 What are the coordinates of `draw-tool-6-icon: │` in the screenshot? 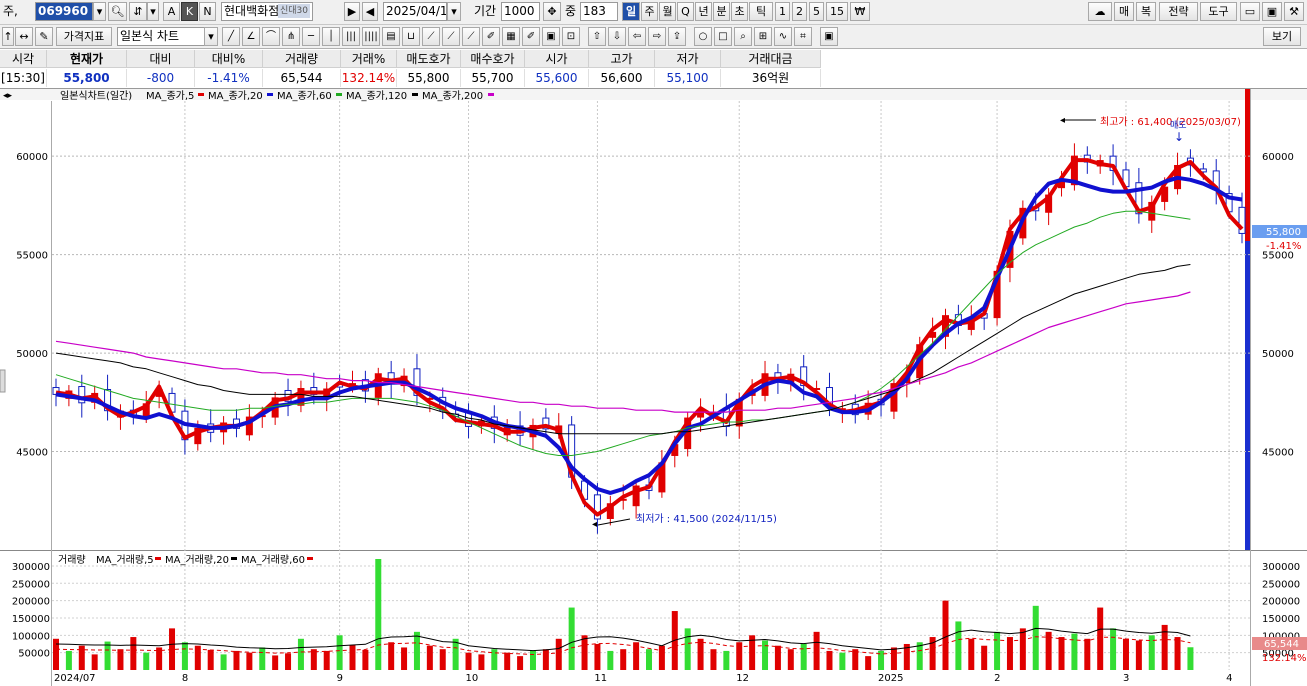 It's located at (331, 36).